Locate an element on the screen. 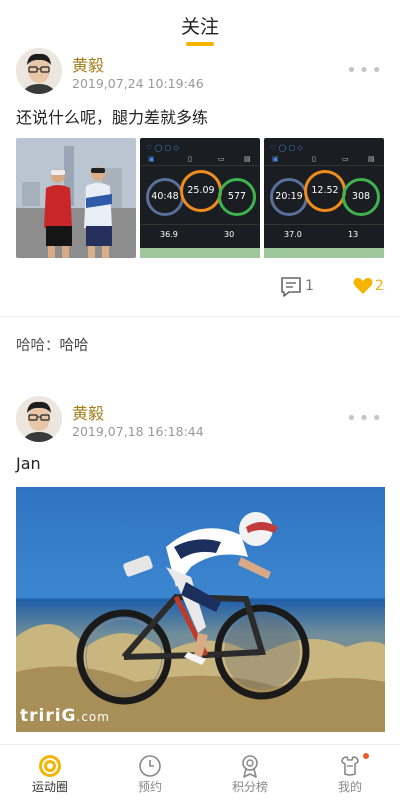  bottom-tab-bar: 运动圈 预约 积分榜 我的 is located at coordinates (200, 772).